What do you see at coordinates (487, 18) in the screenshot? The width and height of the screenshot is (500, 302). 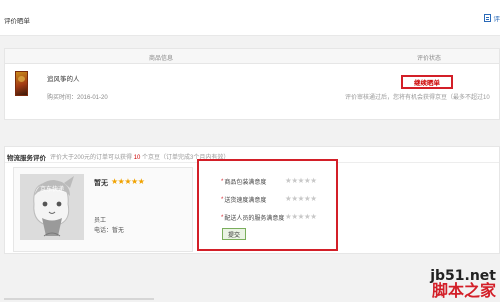 I see `document-icon` at bounding box center [487, 18].